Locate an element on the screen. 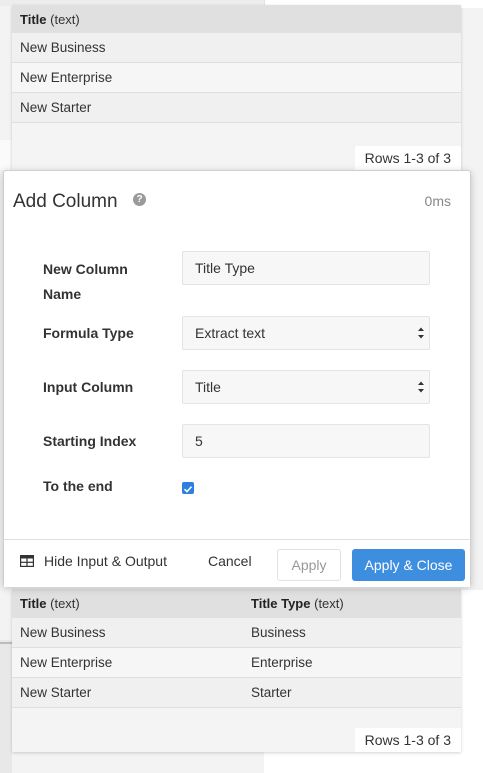 The image size is (483, 773). background-divider is located at coordinates (6, 643).